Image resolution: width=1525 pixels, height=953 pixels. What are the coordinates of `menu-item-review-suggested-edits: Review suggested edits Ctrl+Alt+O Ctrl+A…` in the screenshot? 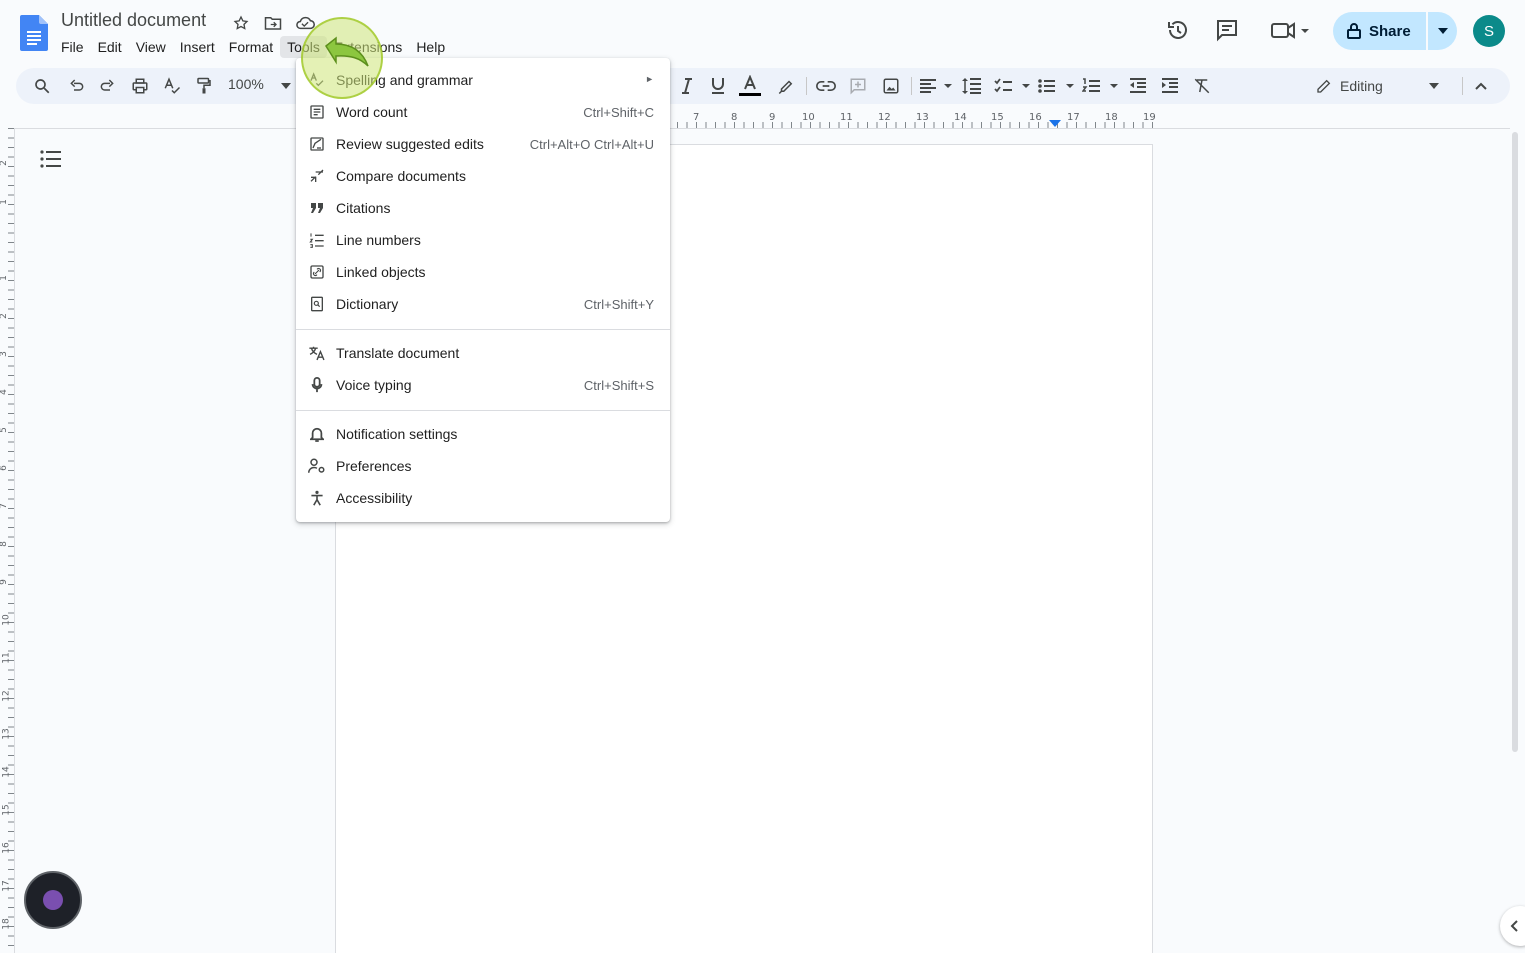 It's located at (483, 144).